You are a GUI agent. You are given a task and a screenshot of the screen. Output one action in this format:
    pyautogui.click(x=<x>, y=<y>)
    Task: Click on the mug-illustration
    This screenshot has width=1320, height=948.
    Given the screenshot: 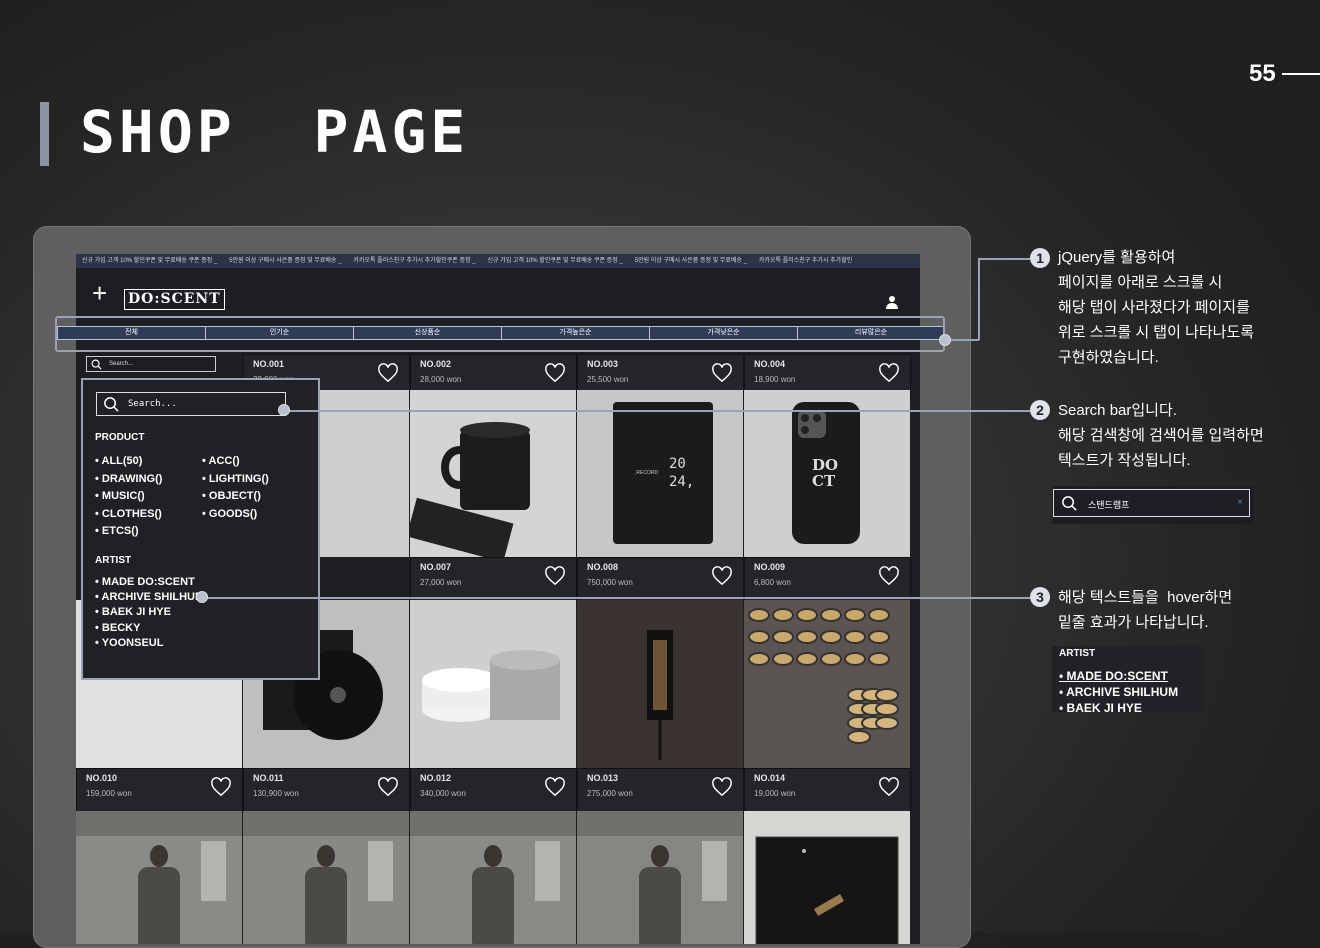 What is the action you would take?
    pyautogui.click(x=470, y=489)
    